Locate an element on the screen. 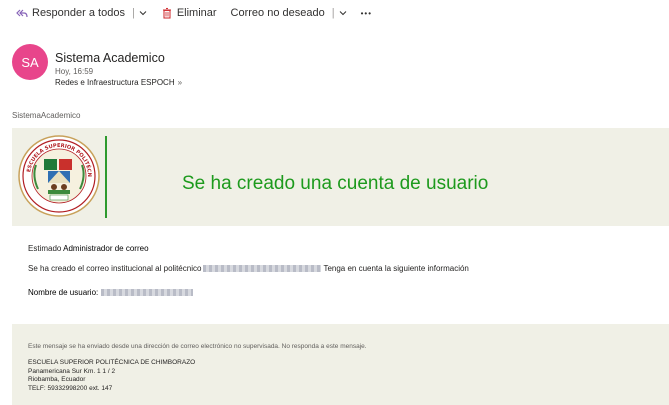  sender-name: Sistema Academico is located at coordinates (110, 58).